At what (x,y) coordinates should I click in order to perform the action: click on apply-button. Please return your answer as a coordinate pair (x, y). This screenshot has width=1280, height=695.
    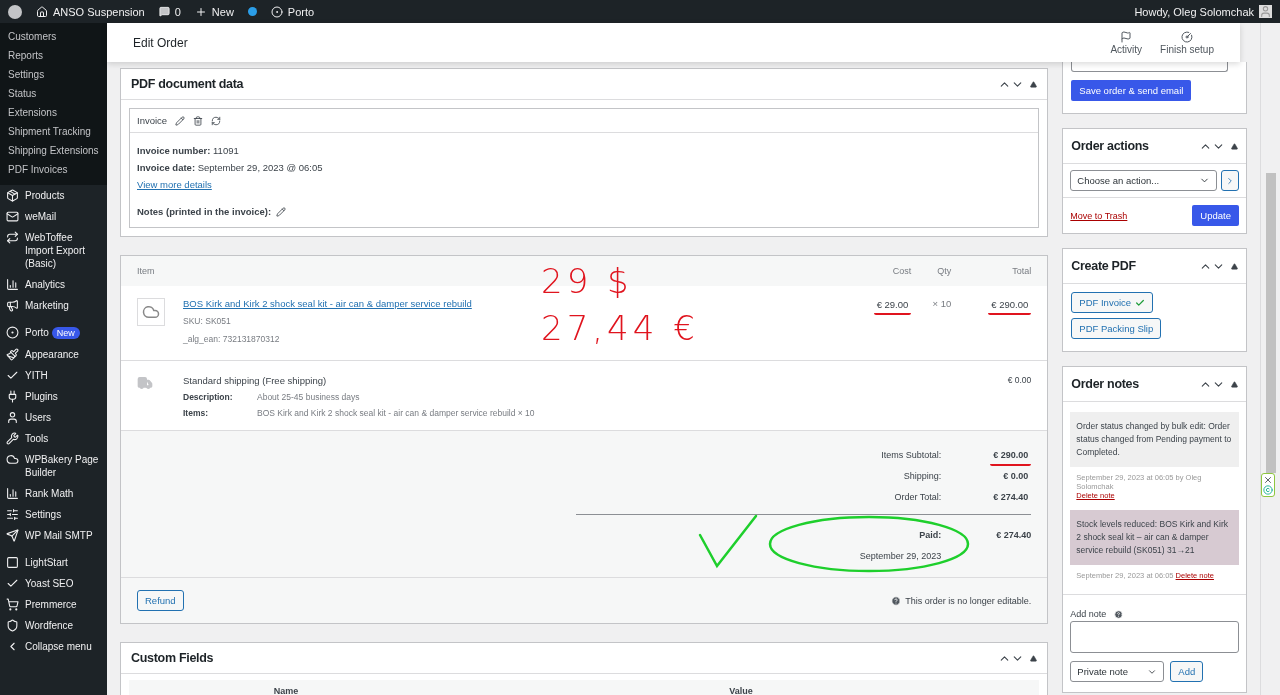
    Looking at the image, I should click on (1230, 180).